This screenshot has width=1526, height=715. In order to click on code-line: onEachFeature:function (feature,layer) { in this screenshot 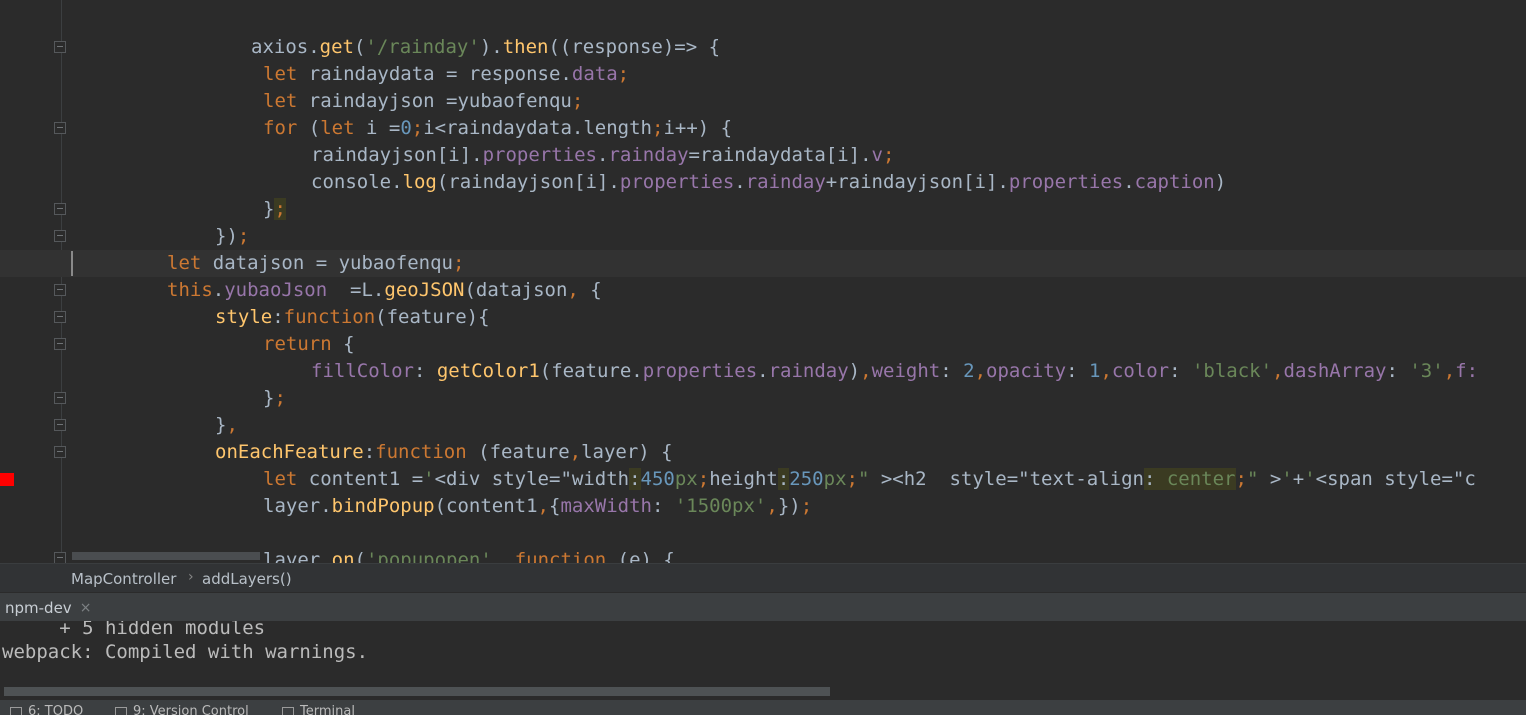, I will do `click(763, 452)`.